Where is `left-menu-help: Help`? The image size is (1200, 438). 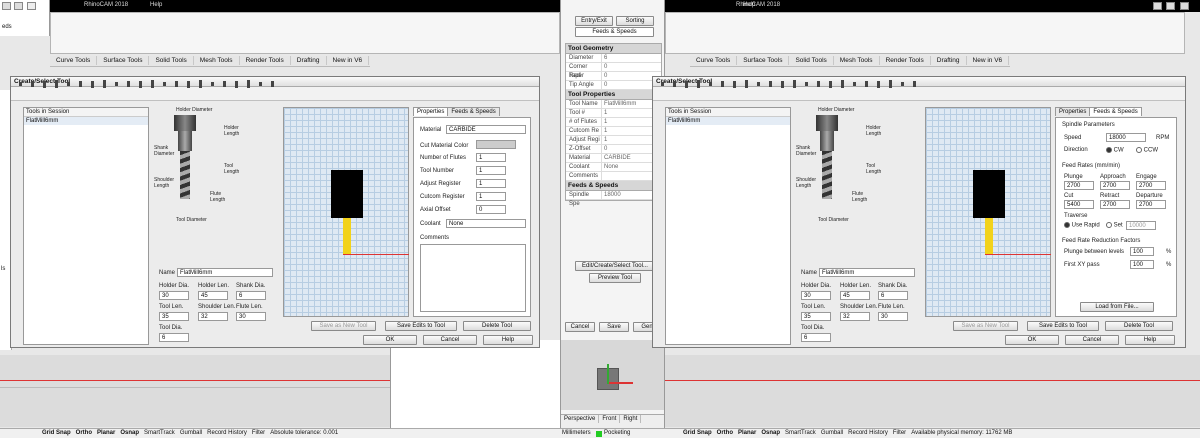
left-menu-help: Help is located at coordinates (156, 5).